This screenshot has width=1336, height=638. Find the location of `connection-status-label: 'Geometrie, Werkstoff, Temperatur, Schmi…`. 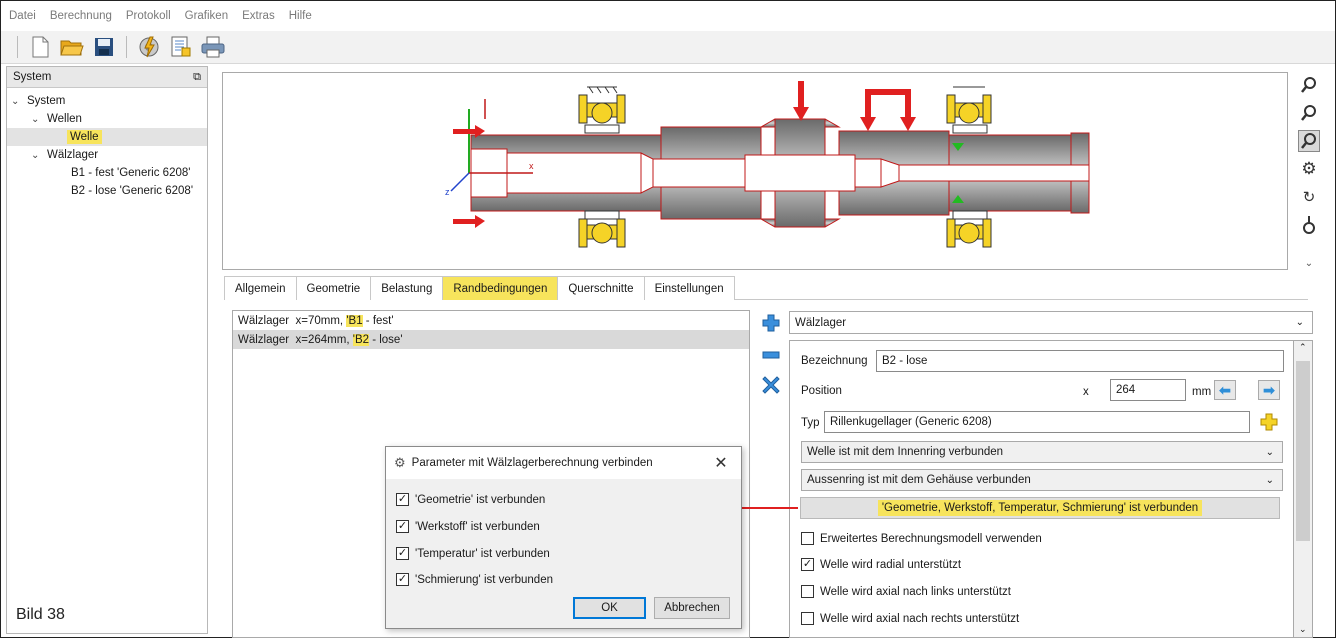

connection-status-label: 'Geometrie, Werkstoff, Temperatur, Schmi… is located at coordinates (1040, 508).